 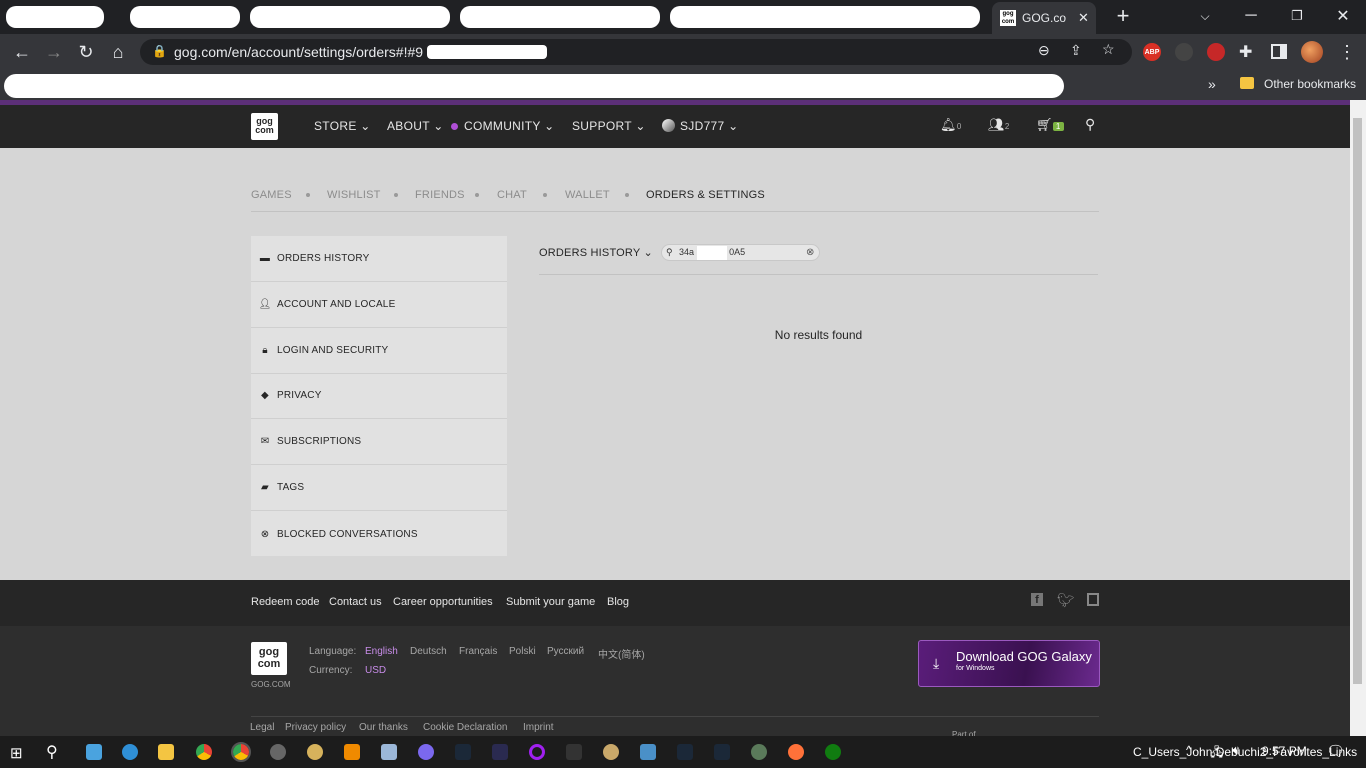 What do you see at coordinates (241, 752) in the screenshot?
I see `chrome-active-icon` at bounding box center [241, 752].